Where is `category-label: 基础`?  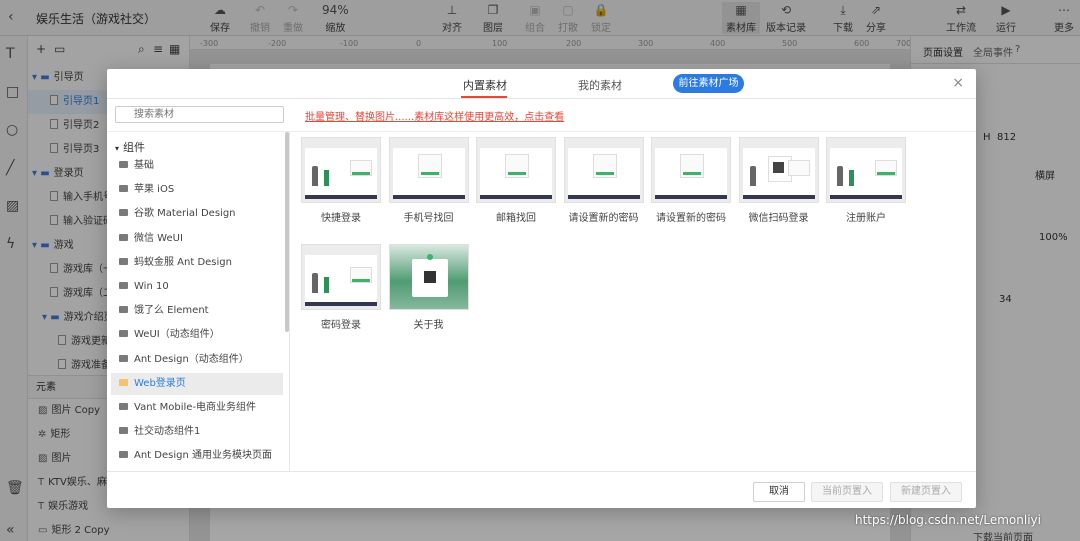
category-label: 基础 is located at coordinates (144, 165).